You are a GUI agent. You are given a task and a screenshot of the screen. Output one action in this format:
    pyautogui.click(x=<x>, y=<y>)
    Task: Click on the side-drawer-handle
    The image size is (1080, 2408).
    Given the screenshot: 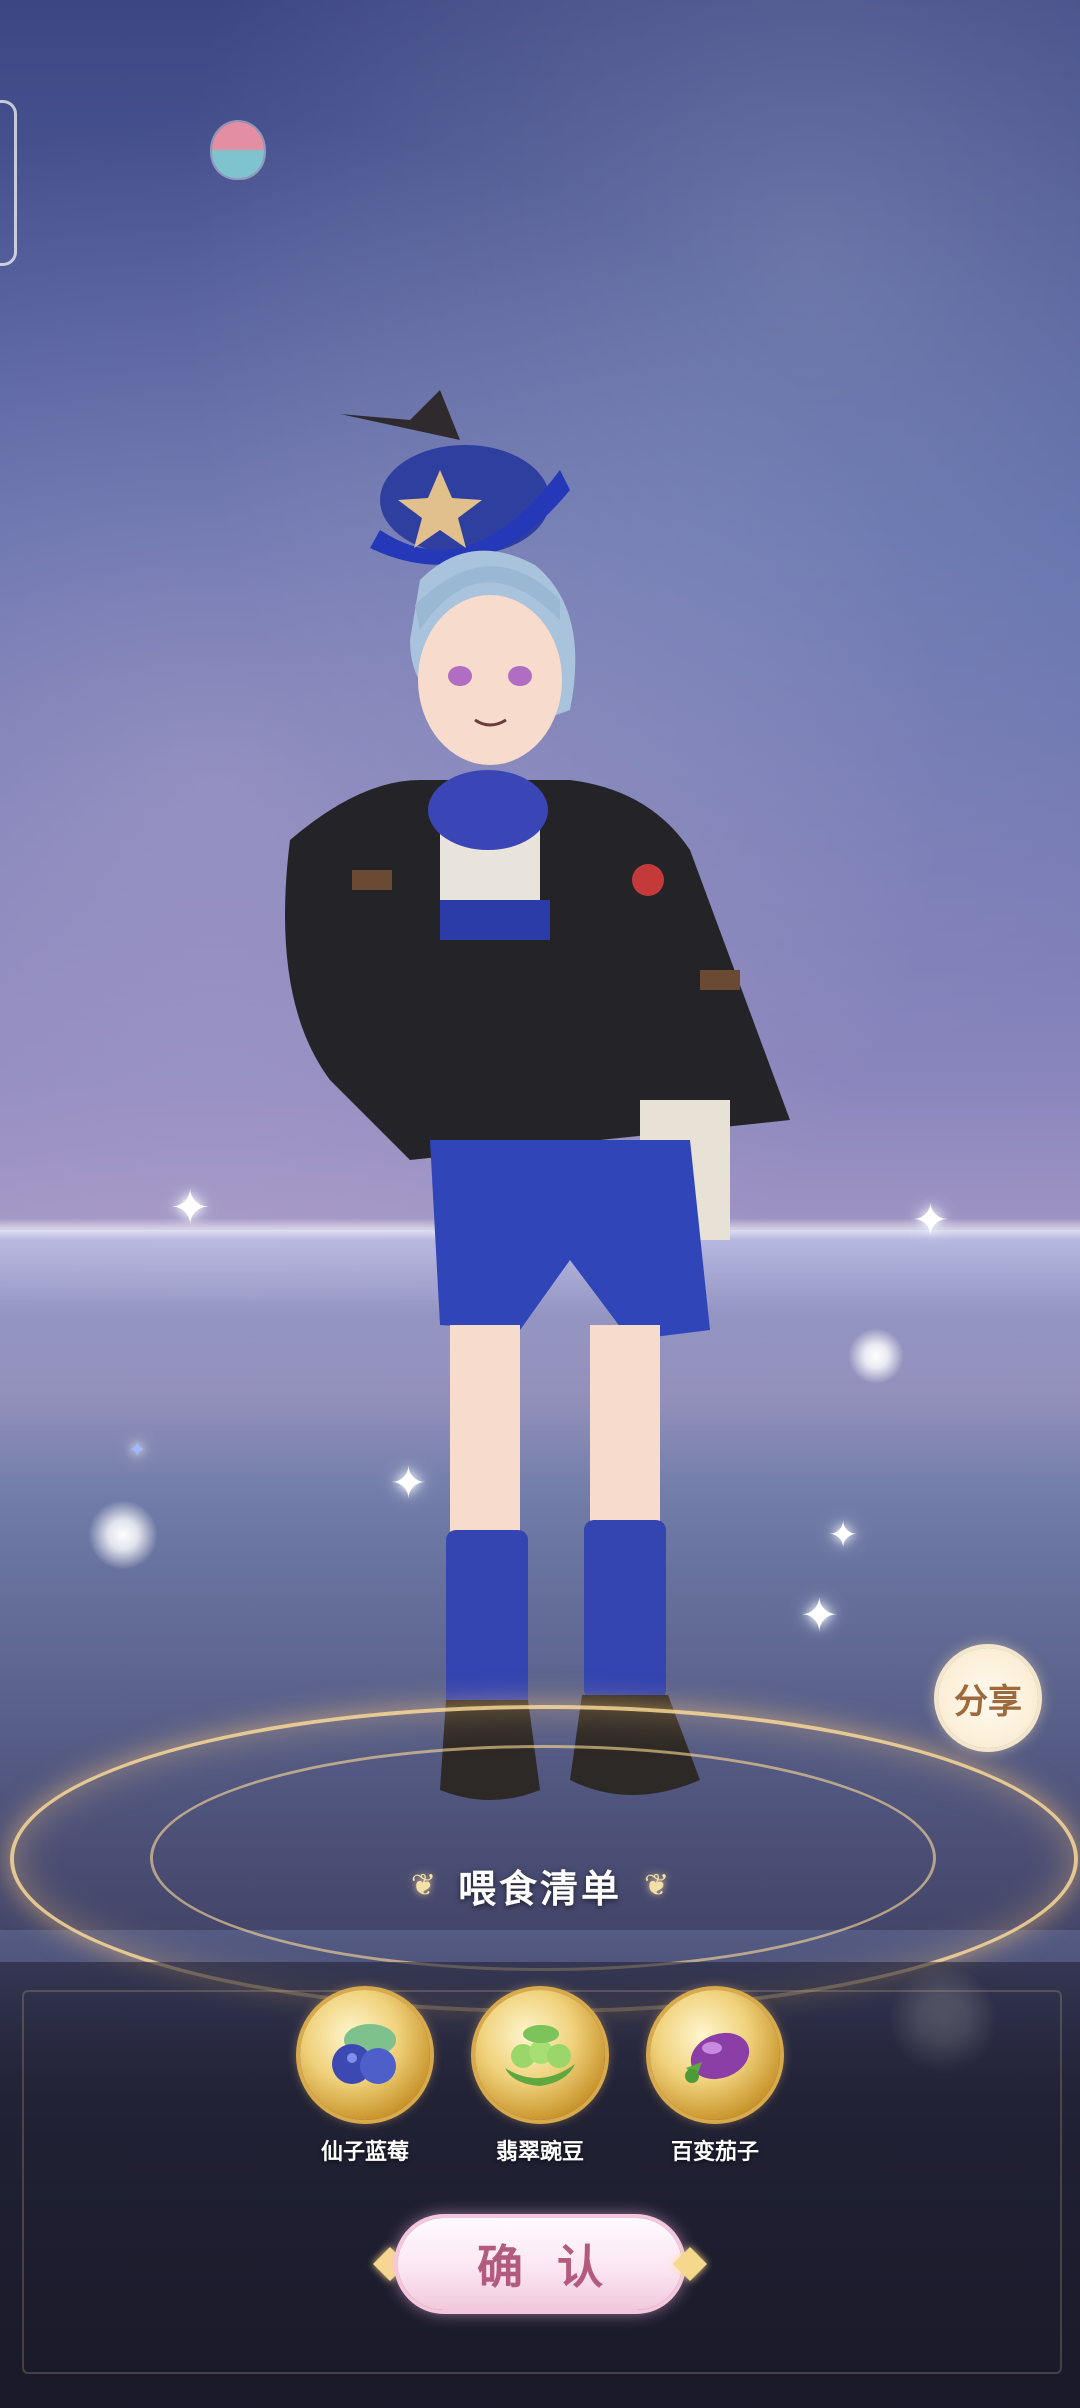 What is the action you would take?
    pyautogui.click(x=8, y=183)
    